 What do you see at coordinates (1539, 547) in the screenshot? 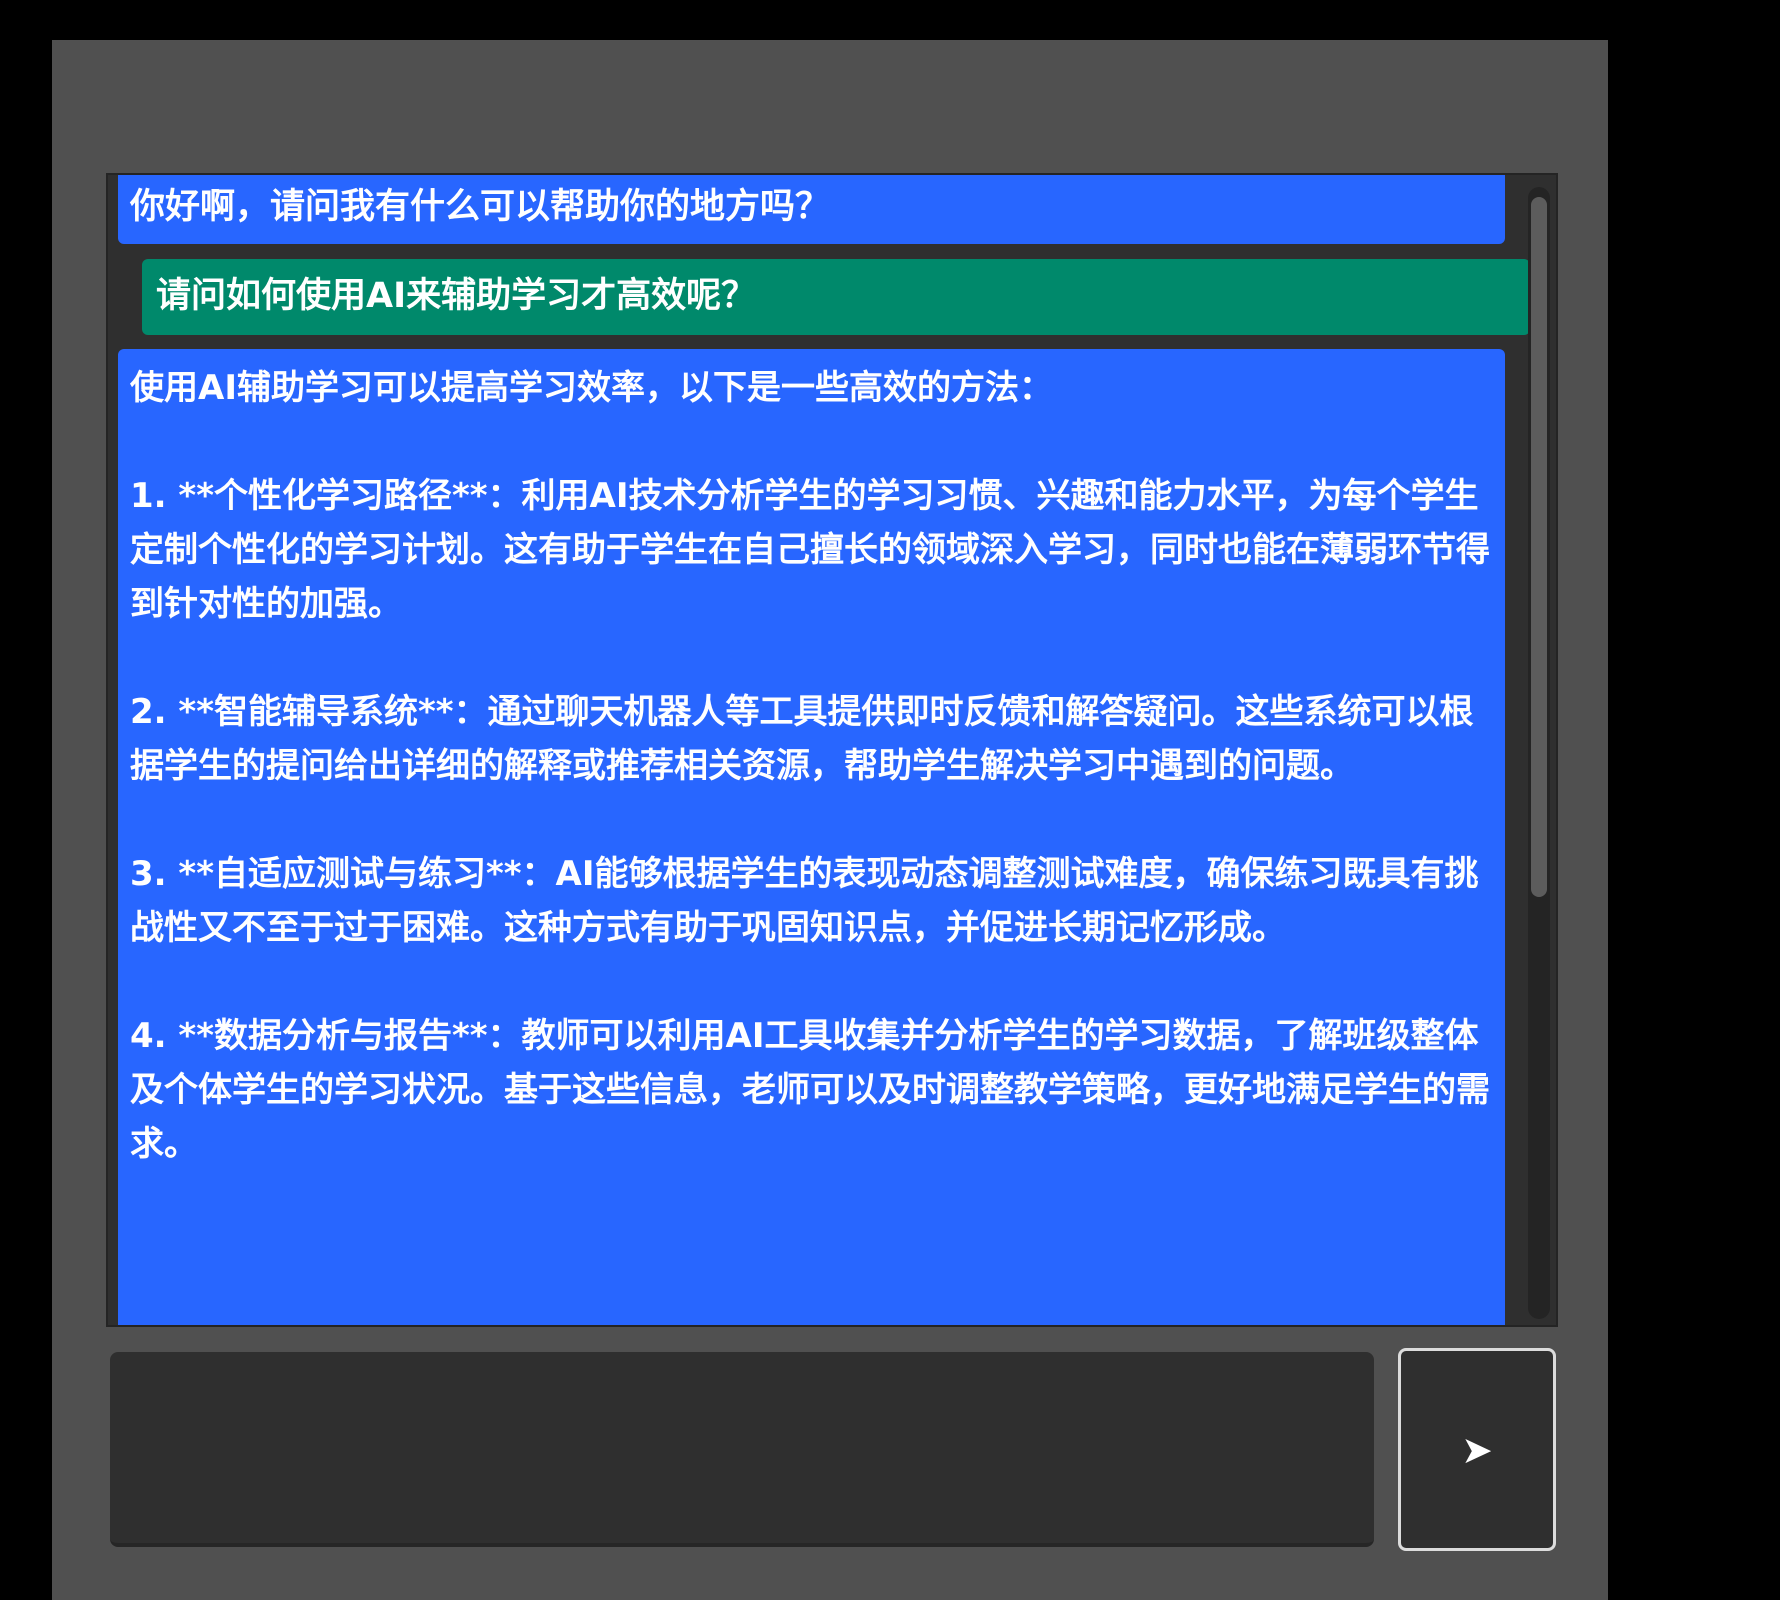
I see `chat-scrollbar-thumb` at bounding box center [1539, 547].